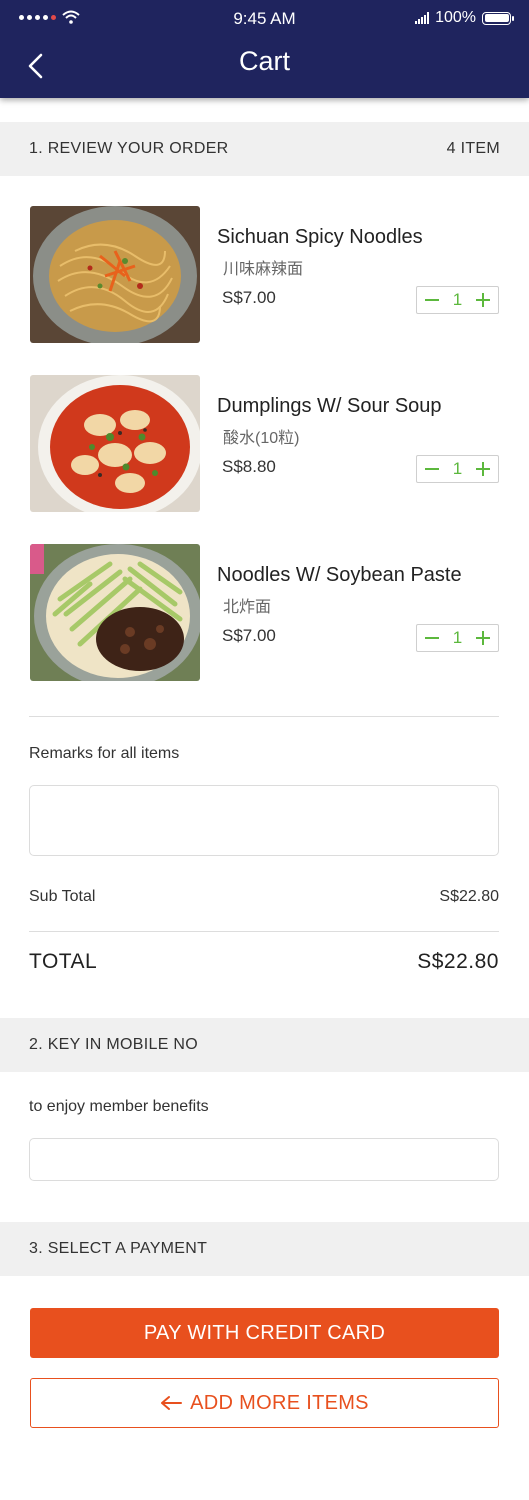 The width and height of the screenshot is (529, 1500). What do you see at coordinates (104, 753) in the screenshot?
I see `remarks-label: Remarks for all items` at bounding box center [104, 753].